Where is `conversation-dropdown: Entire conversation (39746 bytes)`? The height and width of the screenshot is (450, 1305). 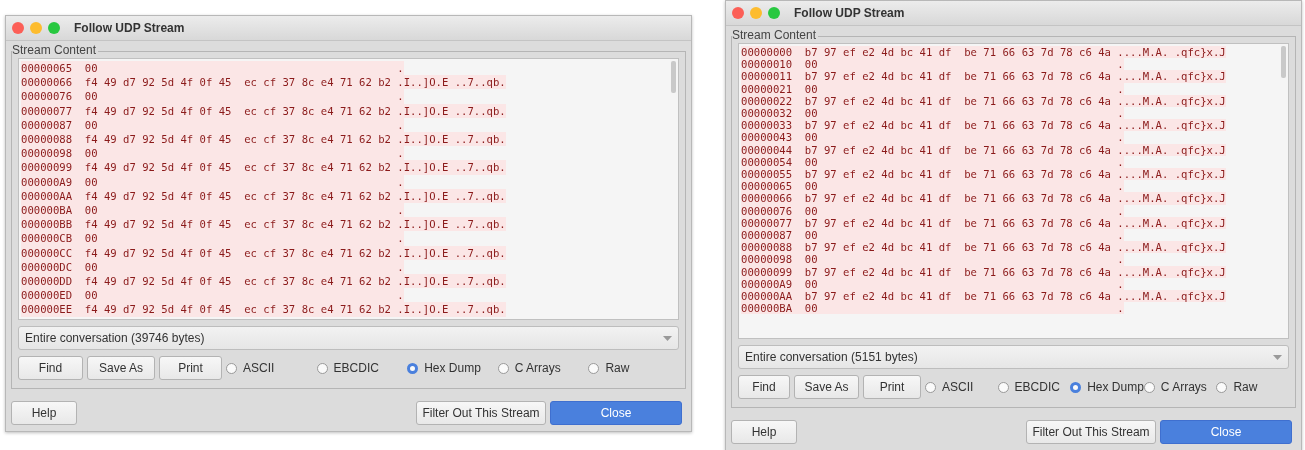 conversation-dropdown: Entire conversation (39746 bytes) is located at coordinates (348, 338).